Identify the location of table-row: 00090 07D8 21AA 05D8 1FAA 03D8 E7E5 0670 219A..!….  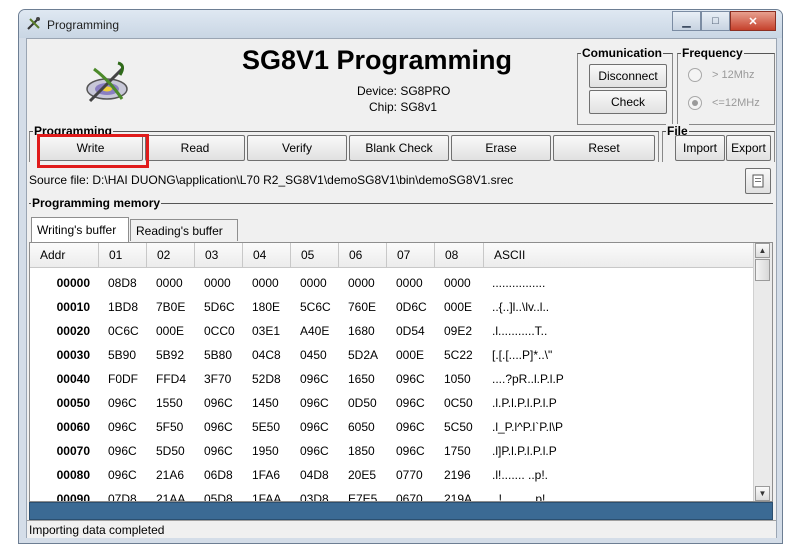
(392, 494).